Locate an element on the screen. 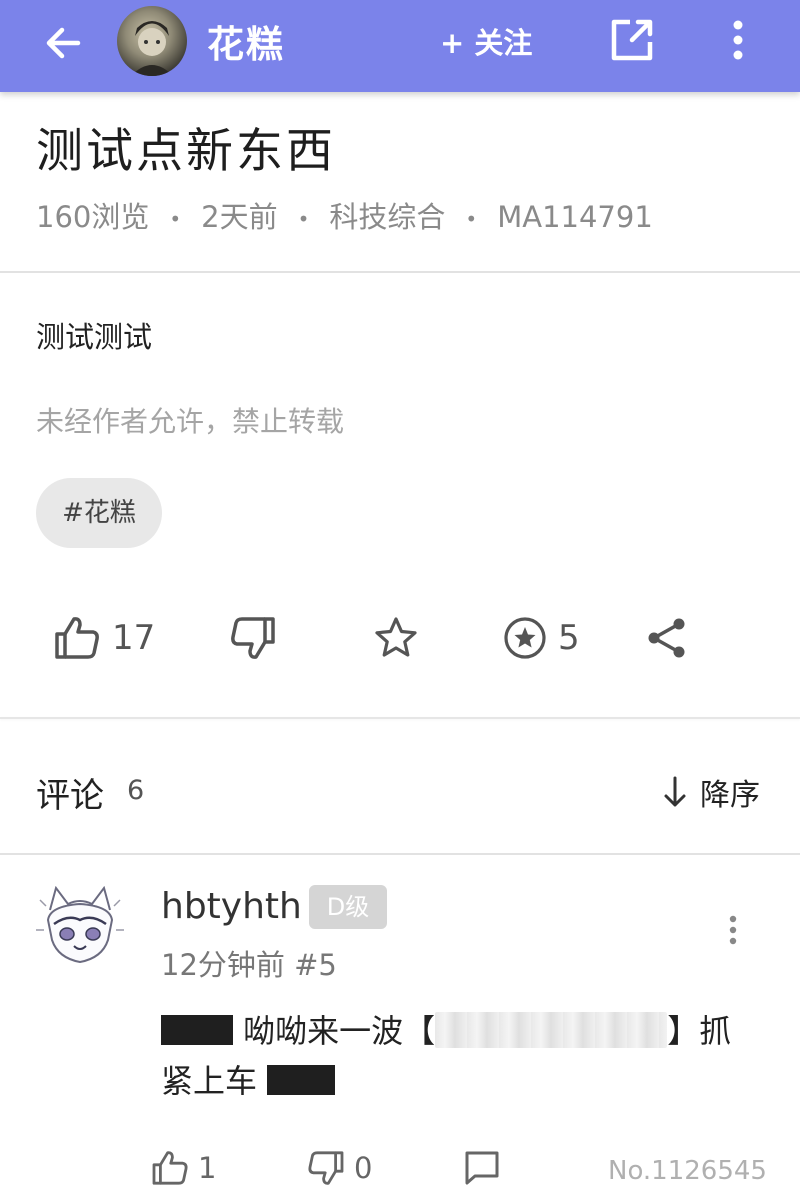  dislike-action is located at coordinates (253, 638).